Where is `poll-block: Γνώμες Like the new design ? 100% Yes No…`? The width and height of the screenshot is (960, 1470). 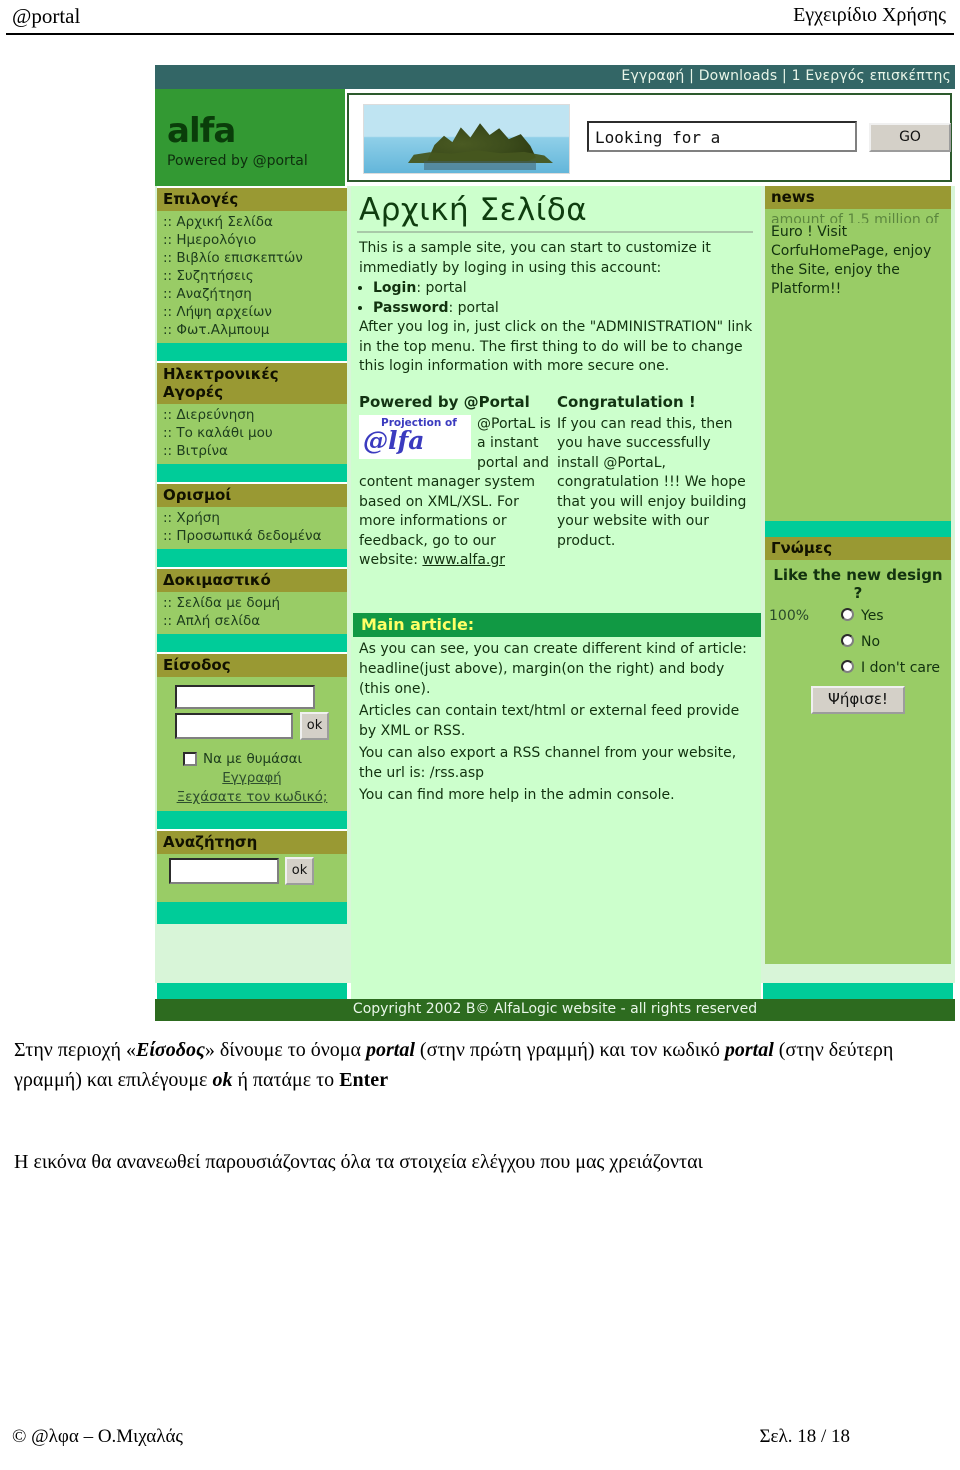
poll-block: Γνώμες Like the new design ? 100% Yes No… is located at coordinates (858, 631).